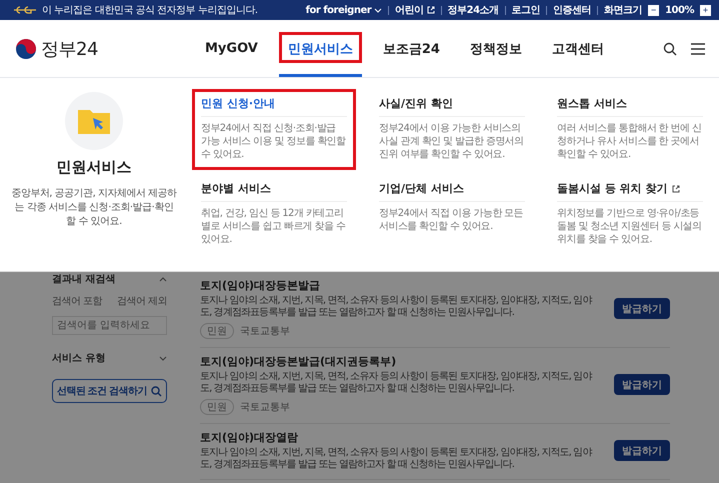 This screenshot has height=483, width=719. What do you see at coordinates (473, 10) in the screenshot?
I see `top-link: 정부24소개` at bounding box center [473, 10].